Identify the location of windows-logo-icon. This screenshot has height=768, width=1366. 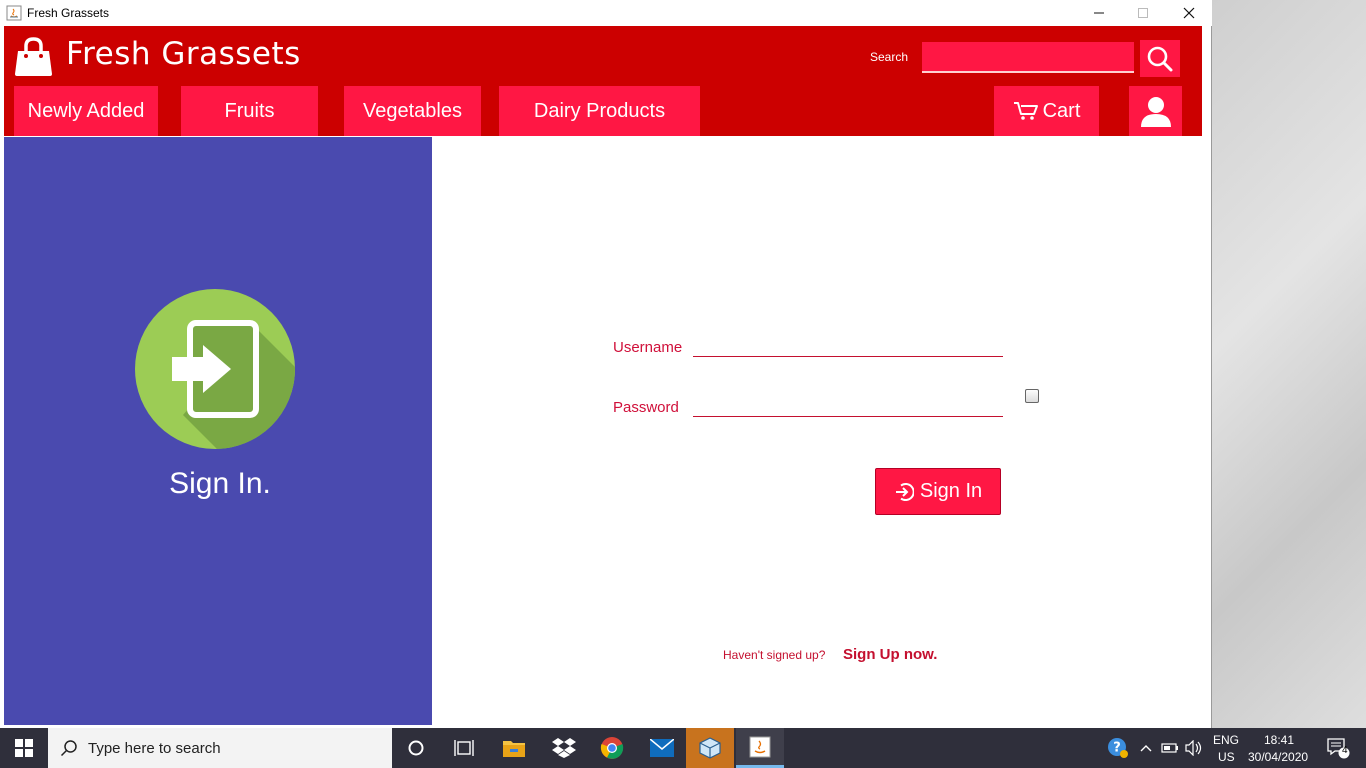
(24, 748).